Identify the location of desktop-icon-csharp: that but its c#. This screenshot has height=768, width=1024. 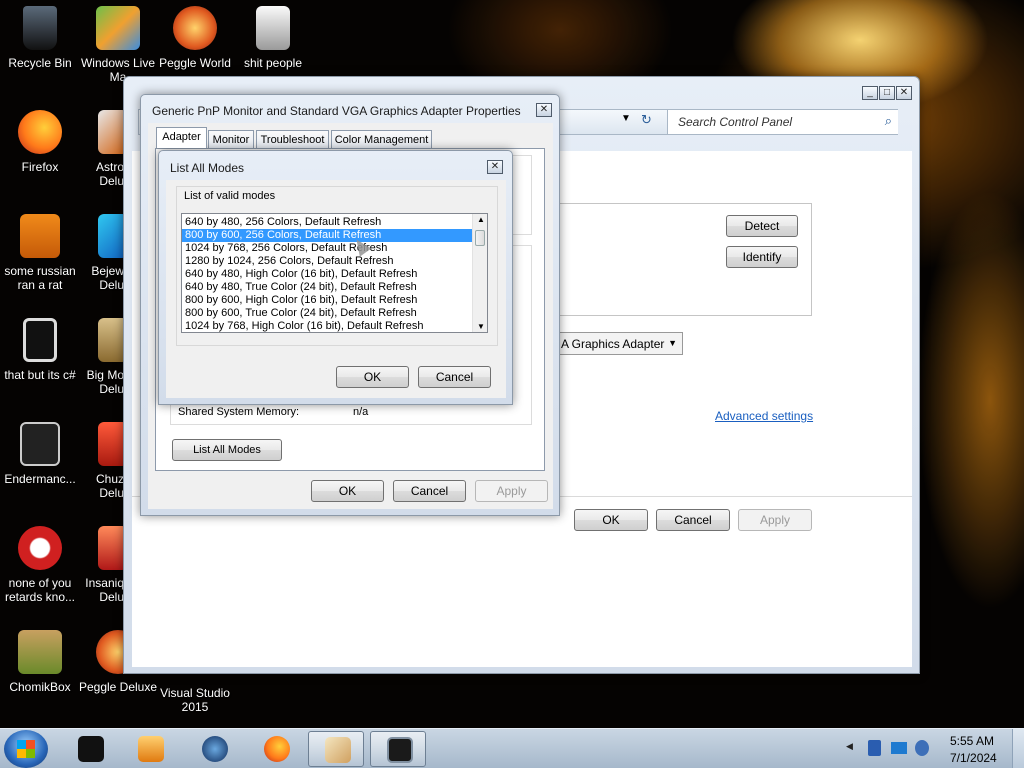
(40, 347).